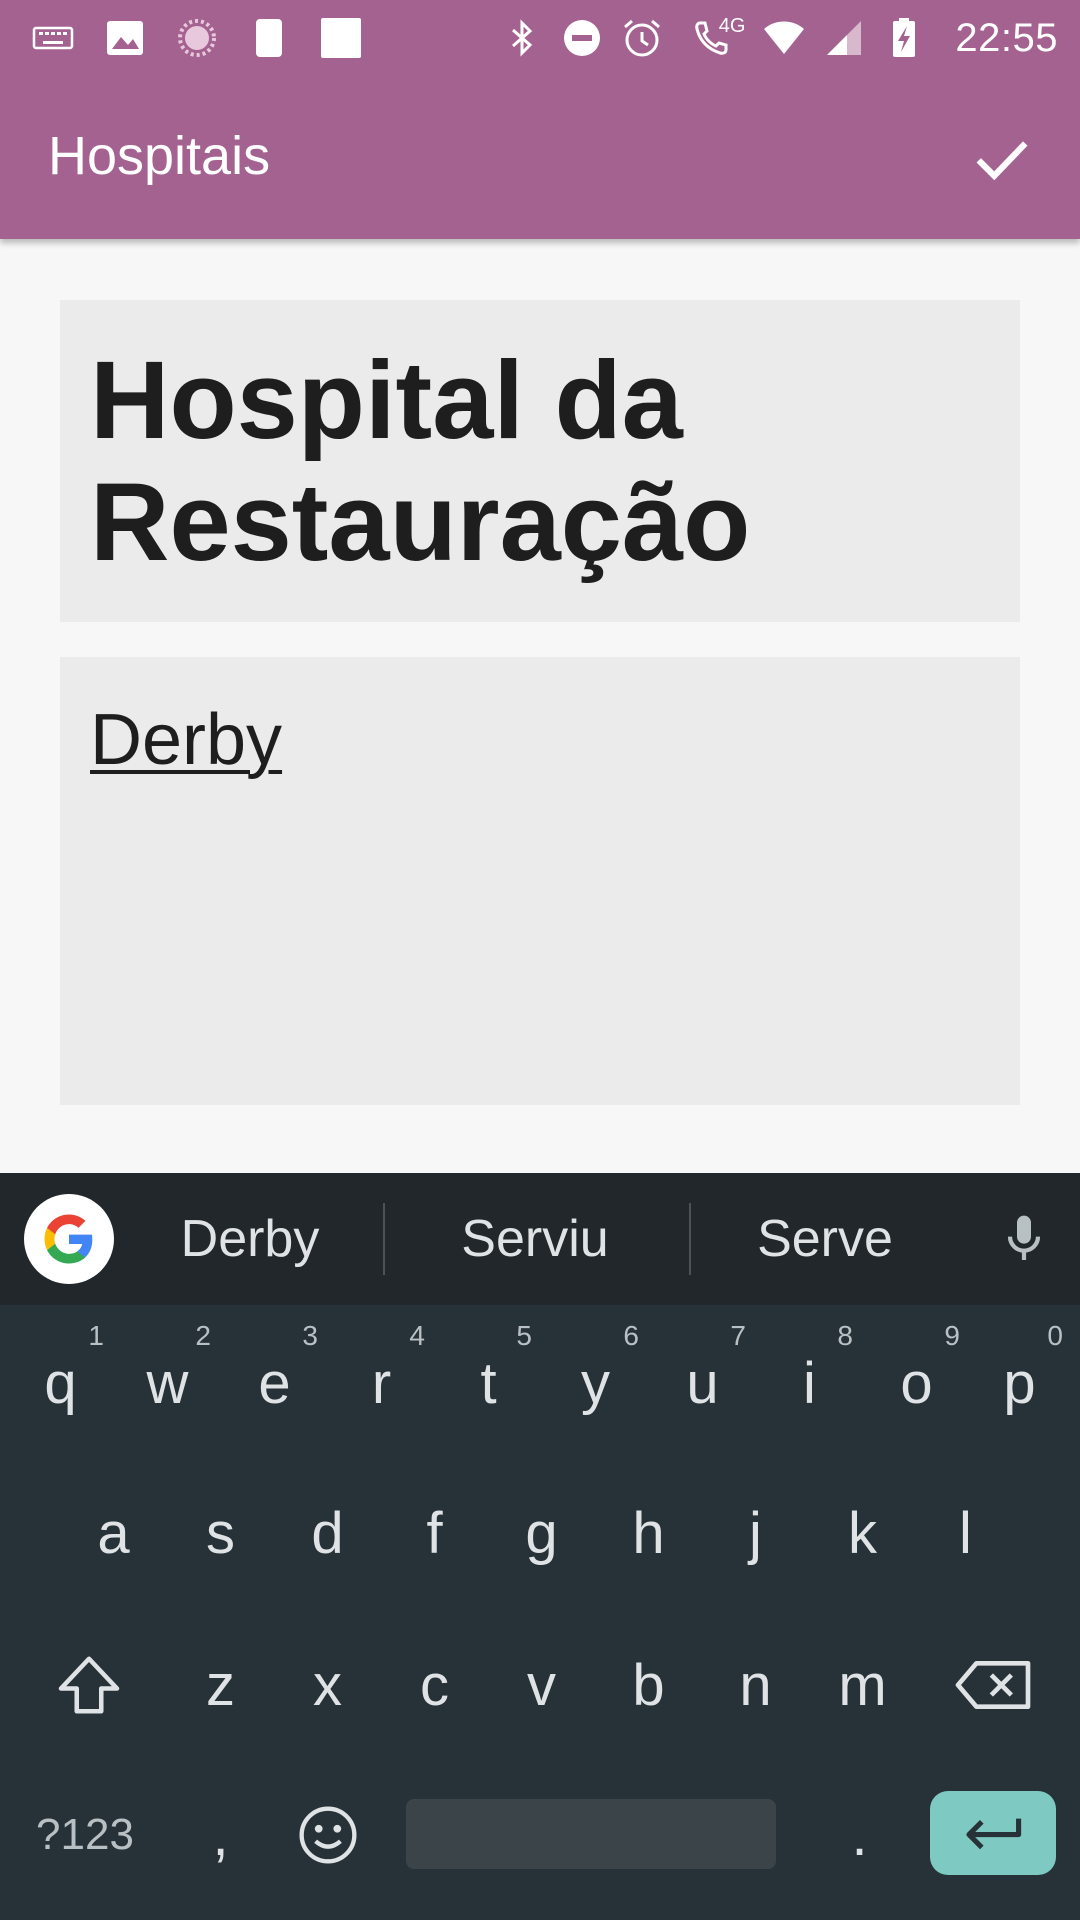 This screenshot has width=1080, height=1920. I want to click on key-label: r, so click(381, 1383).